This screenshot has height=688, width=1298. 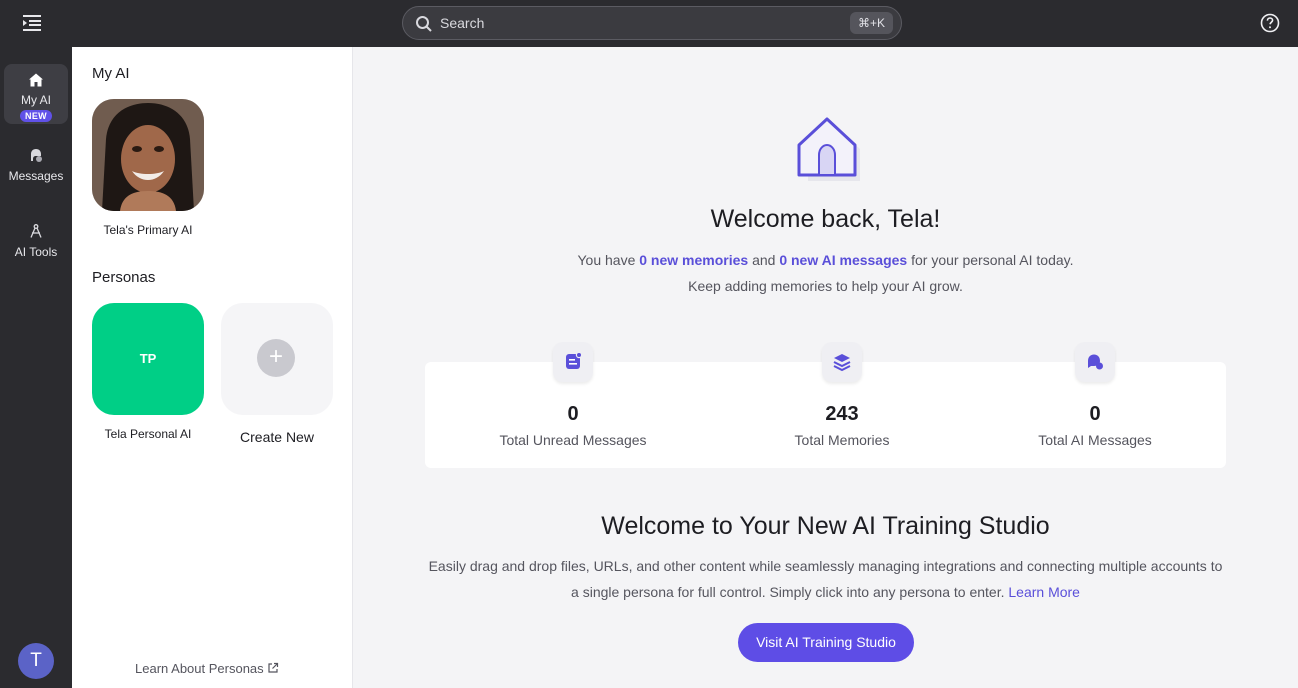 What do you see at coordinates (277, 437) in the screenshot?
I see `create-new-label: Create New` at bounding box center [277, 437].